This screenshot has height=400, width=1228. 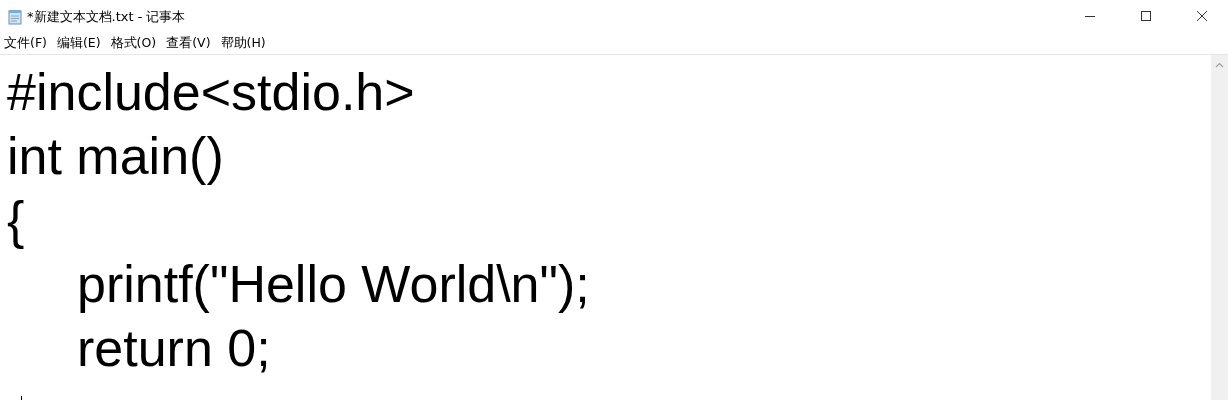 What do you see at coordinates (1219, 227) in the screenshot?
I see `scrollbar` at bounding box center [1219, 227].